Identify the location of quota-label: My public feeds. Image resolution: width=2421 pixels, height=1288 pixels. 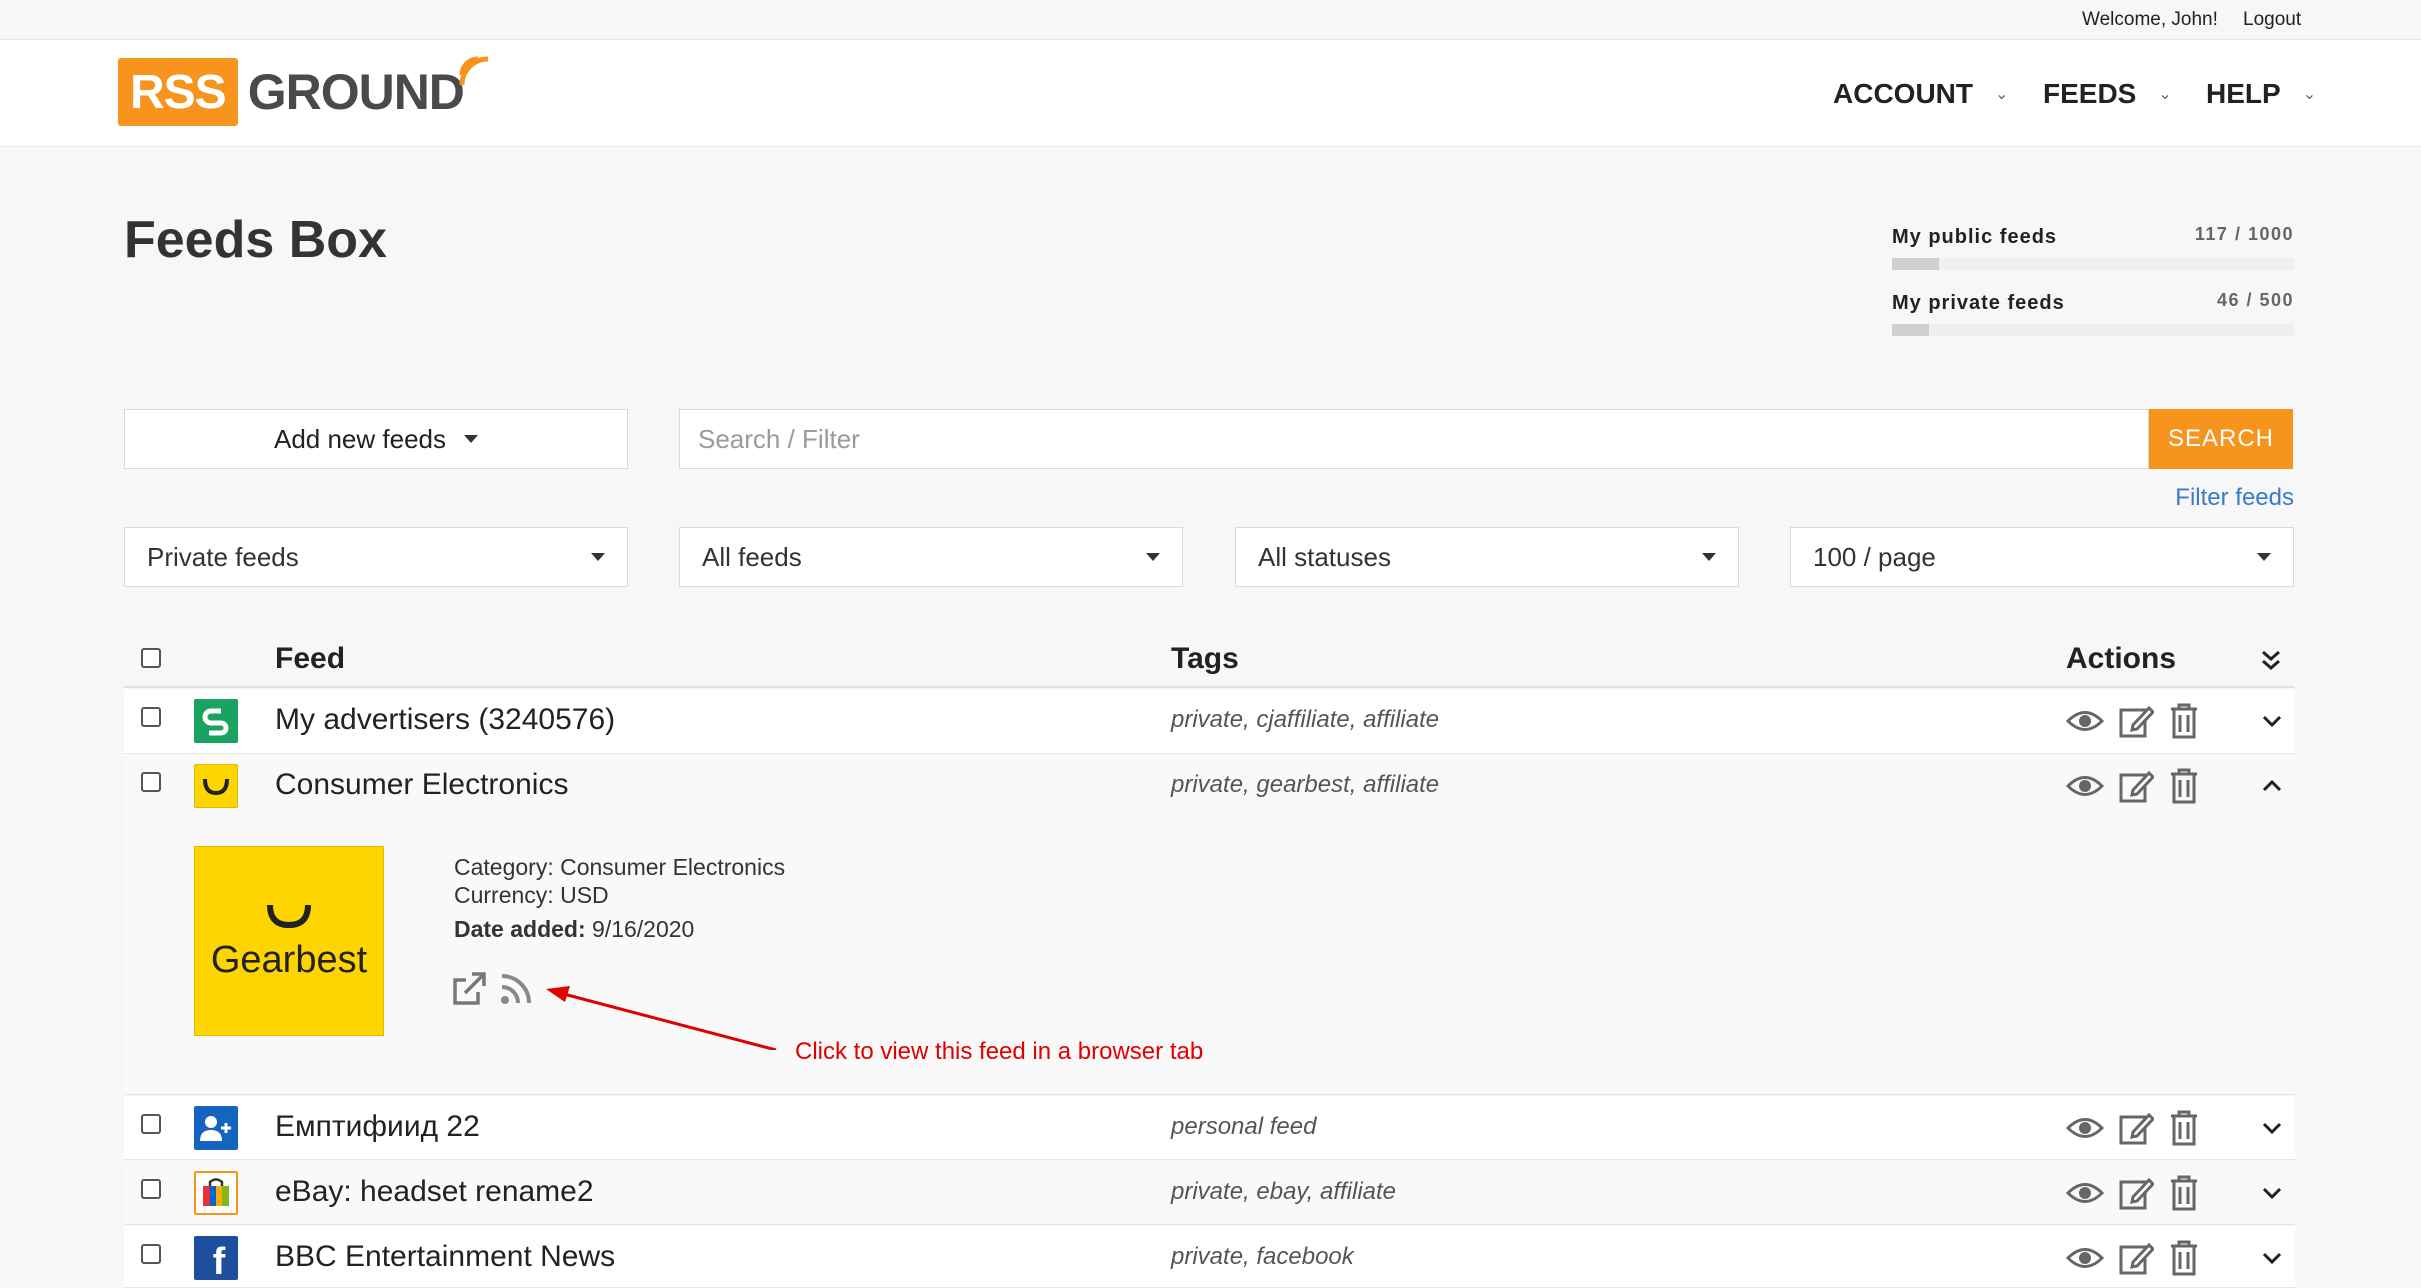
(1975, 237).